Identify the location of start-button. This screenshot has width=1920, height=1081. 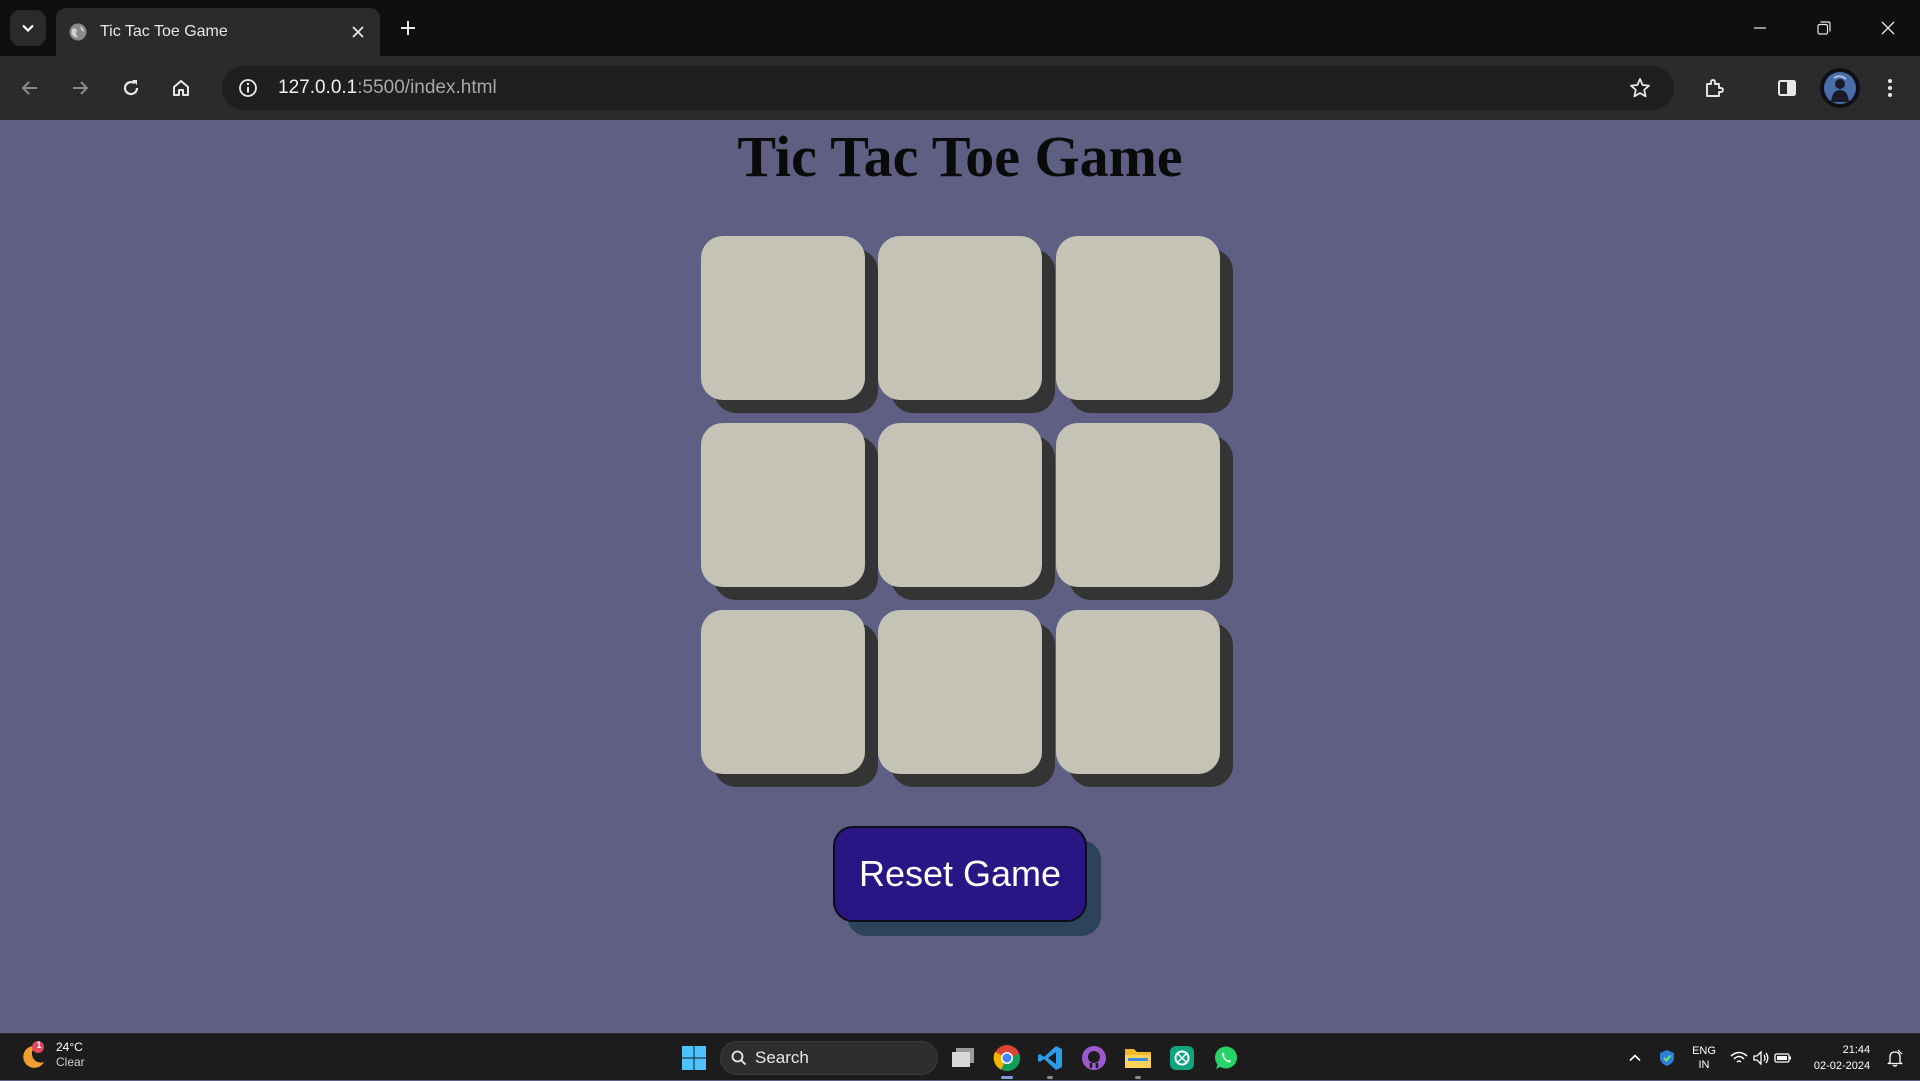
(694, 1058).